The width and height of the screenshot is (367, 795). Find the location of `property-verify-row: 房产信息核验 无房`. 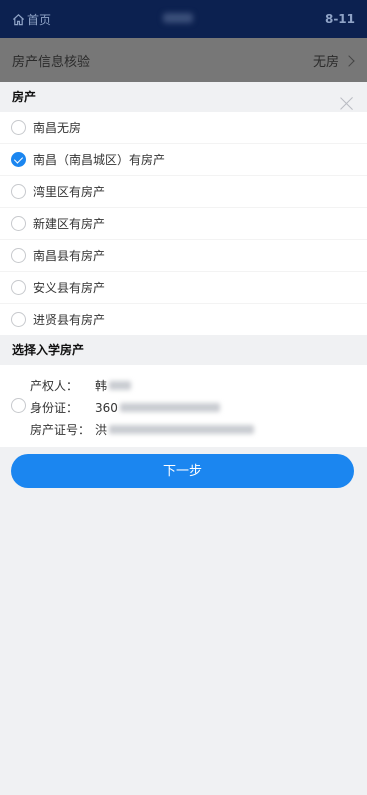

property-verify-row: 房产信息核验 无房 is located at coordinates (183, 60).